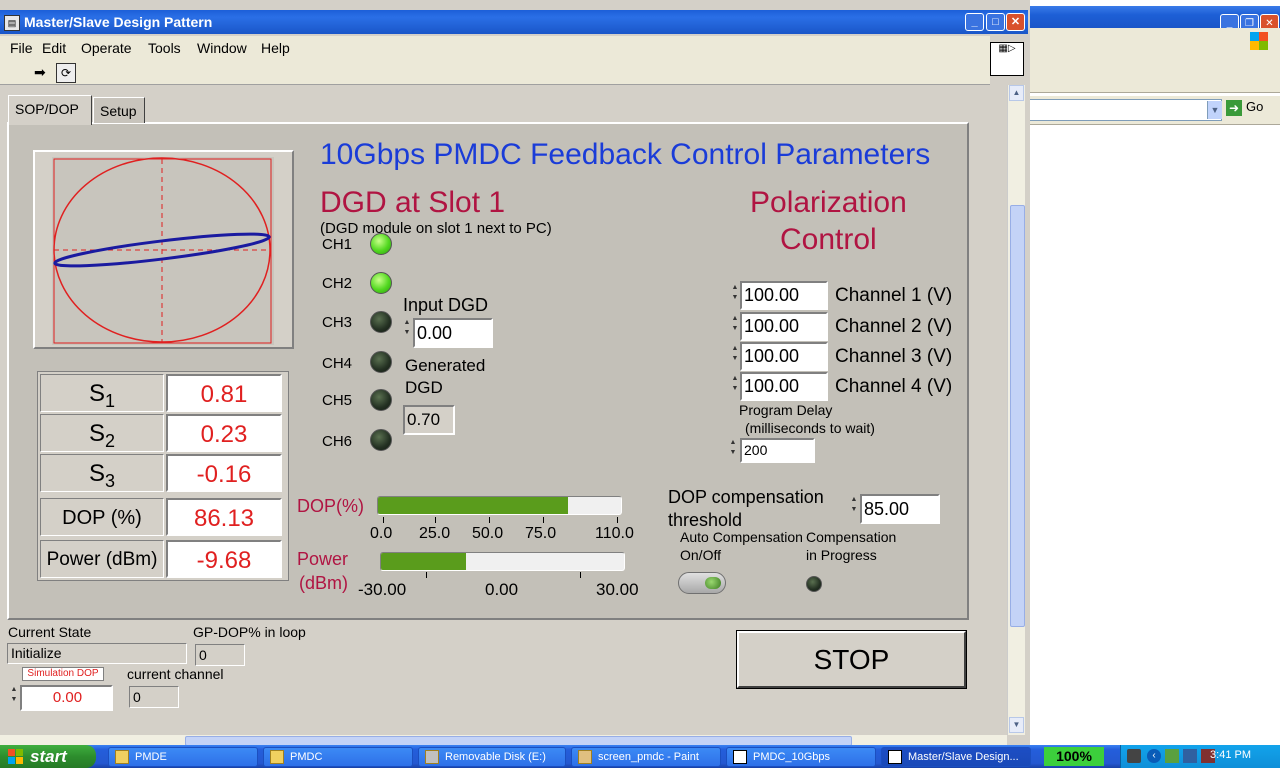  I want to click on compensation-progress-led, so click(814, 584).